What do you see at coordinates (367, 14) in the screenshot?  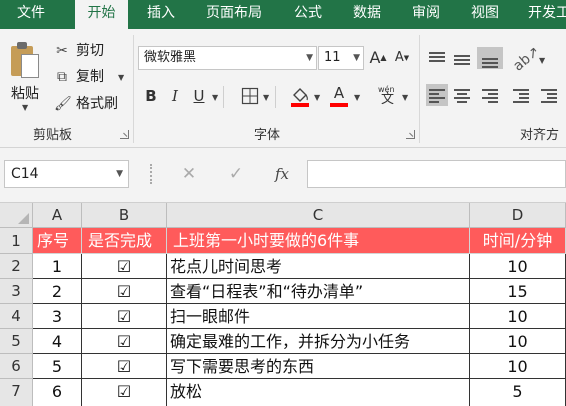 I see `tab-data: 数据` at bounding box center [367, 14].